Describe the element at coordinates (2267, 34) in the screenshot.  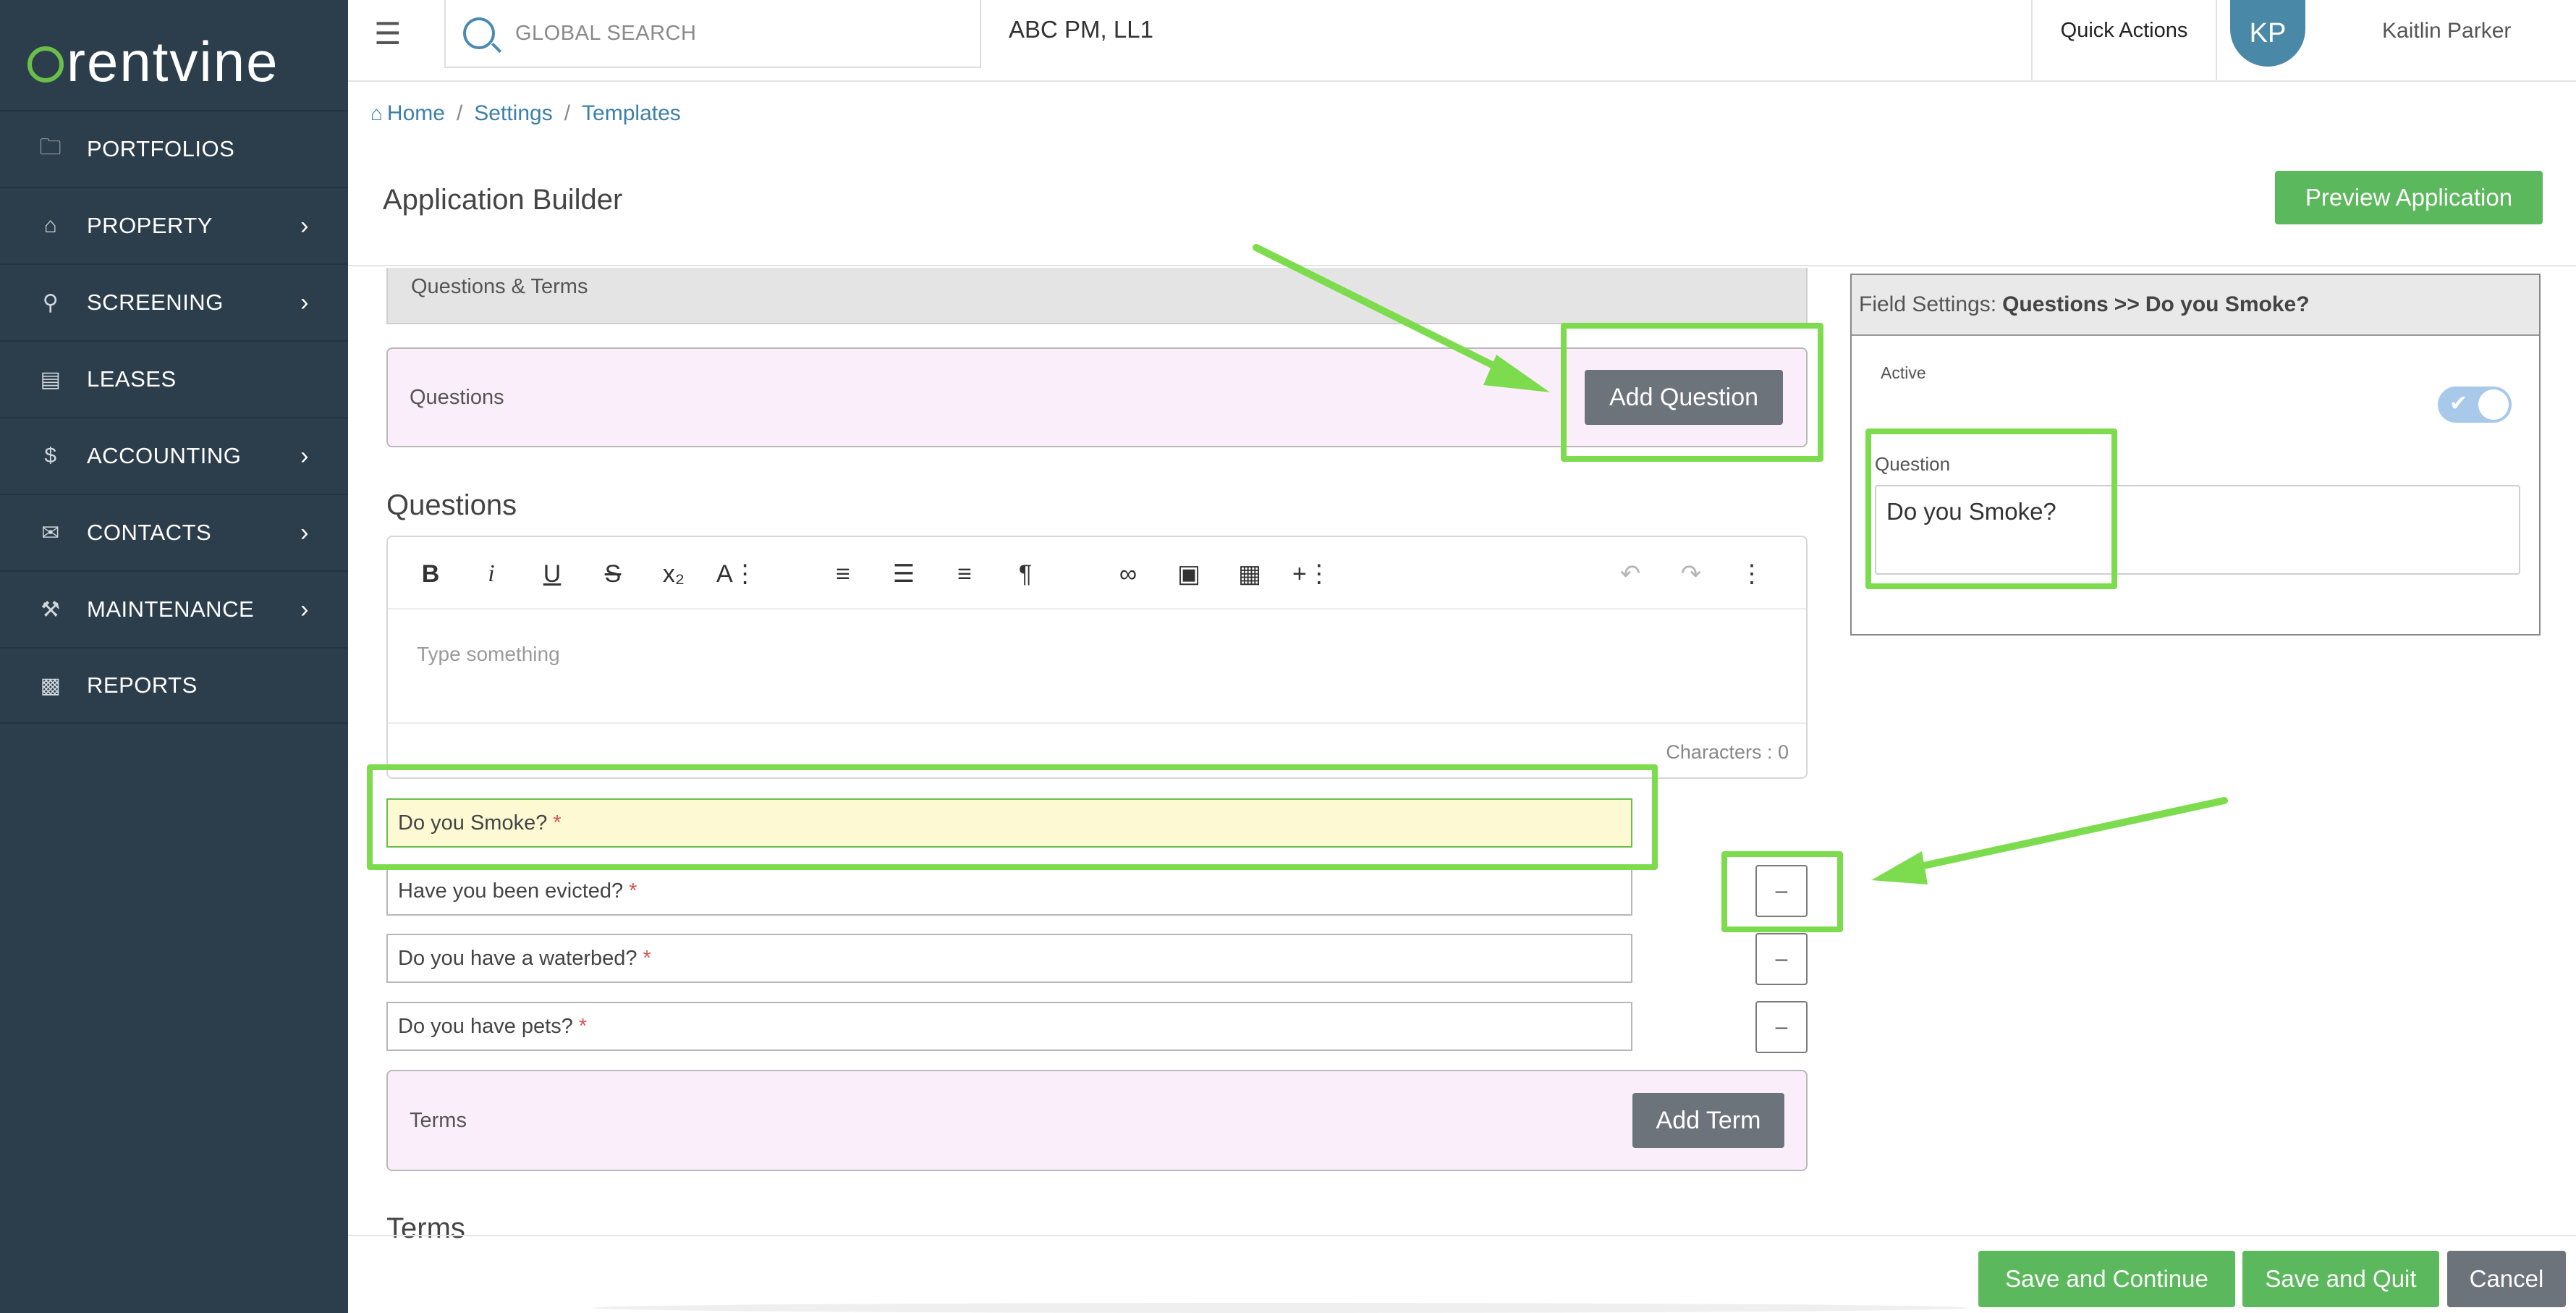
I see `avatar: KP` at that location.